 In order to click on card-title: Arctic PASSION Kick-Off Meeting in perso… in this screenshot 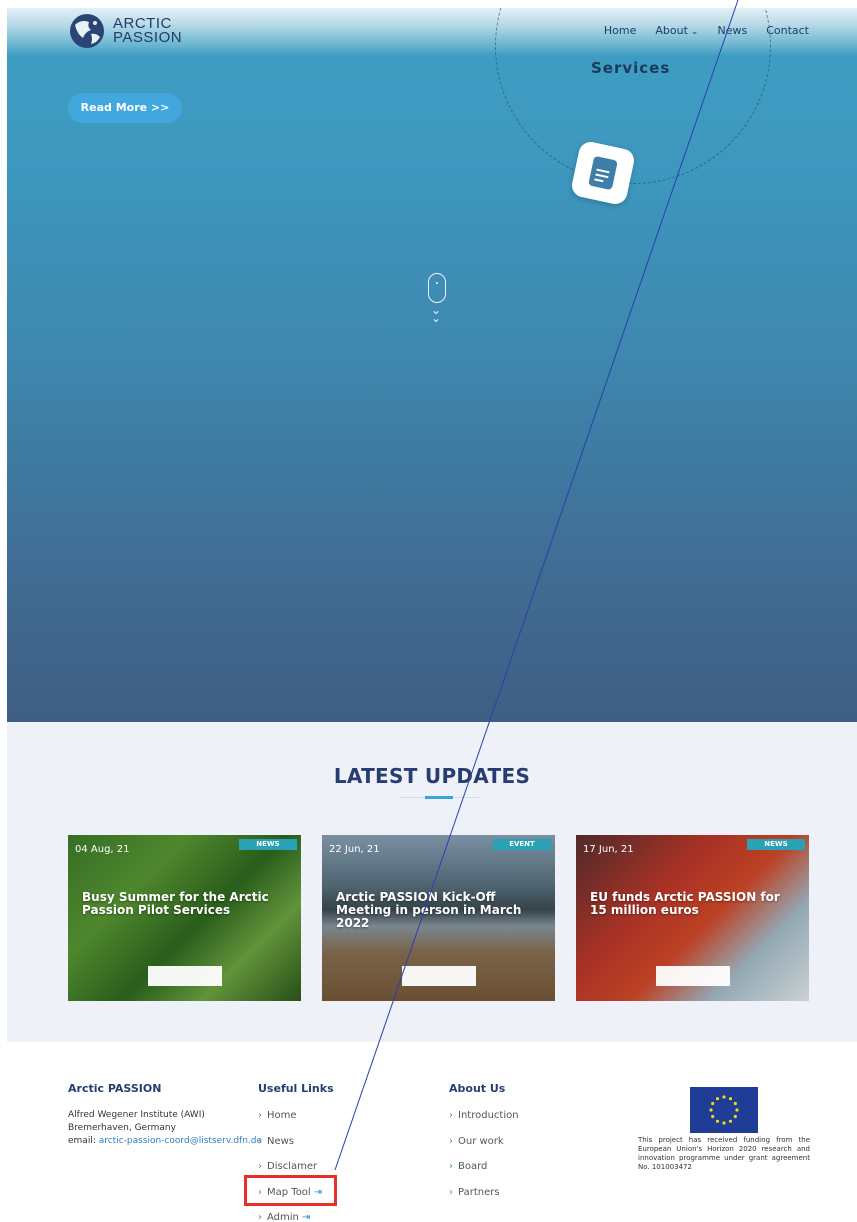, I will do `click(440, 910)`.